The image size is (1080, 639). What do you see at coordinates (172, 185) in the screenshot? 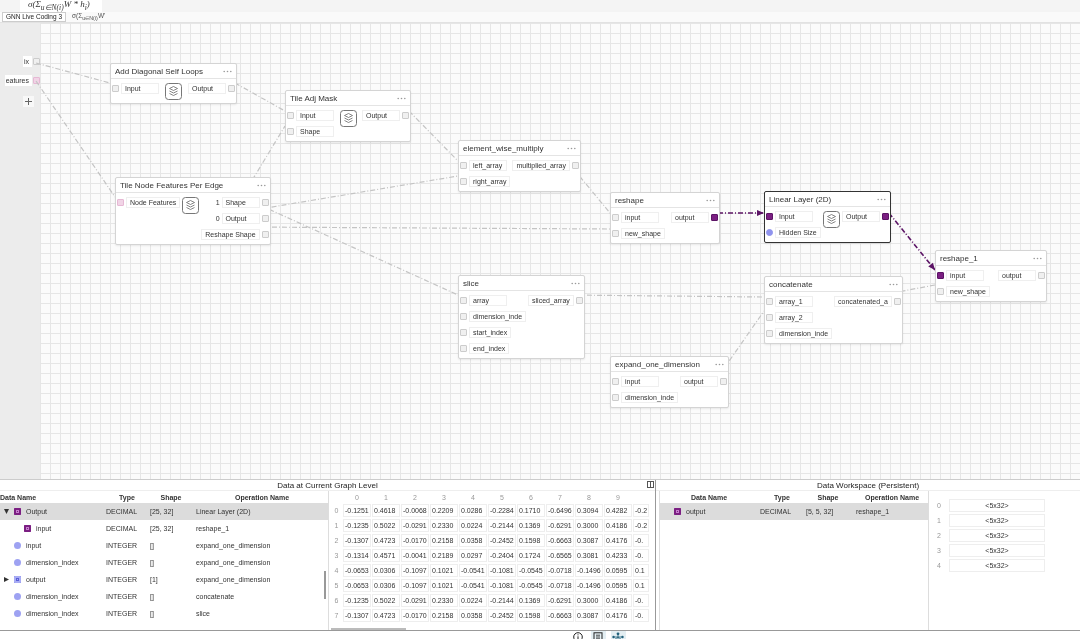
I see `node-title: Tile Node Features Per Edge` at bounding box center [172, 185].